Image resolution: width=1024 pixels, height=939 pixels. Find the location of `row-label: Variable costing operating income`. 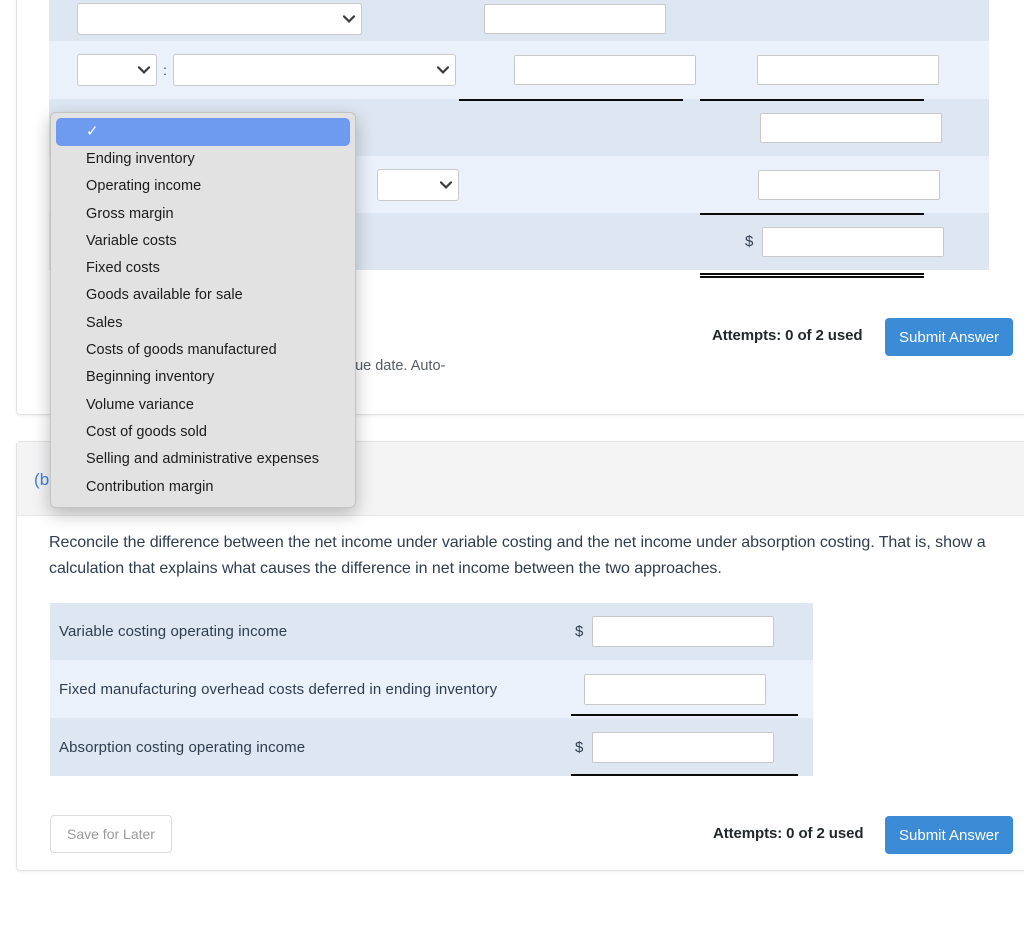

row-label: Variable costing operating income is located at coordinates (173, 631).